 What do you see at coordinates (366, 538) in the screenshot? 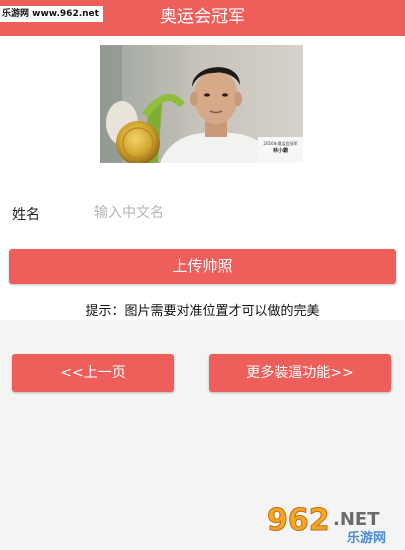
I see `logo-cn-text: 乐游网` at bounding box center [366, 538].